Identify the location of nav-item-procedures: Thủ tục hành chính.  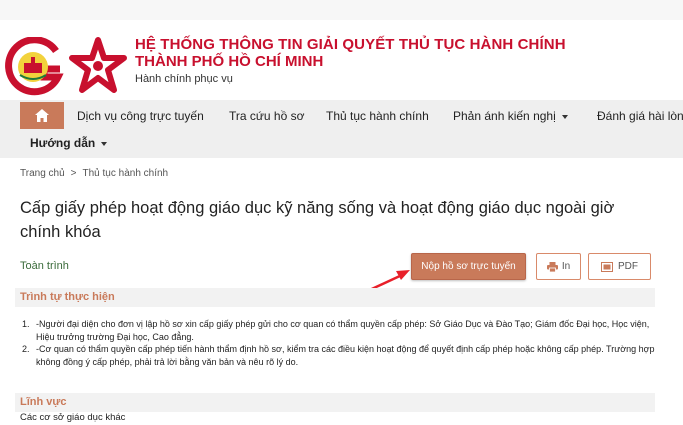
(377, 116).